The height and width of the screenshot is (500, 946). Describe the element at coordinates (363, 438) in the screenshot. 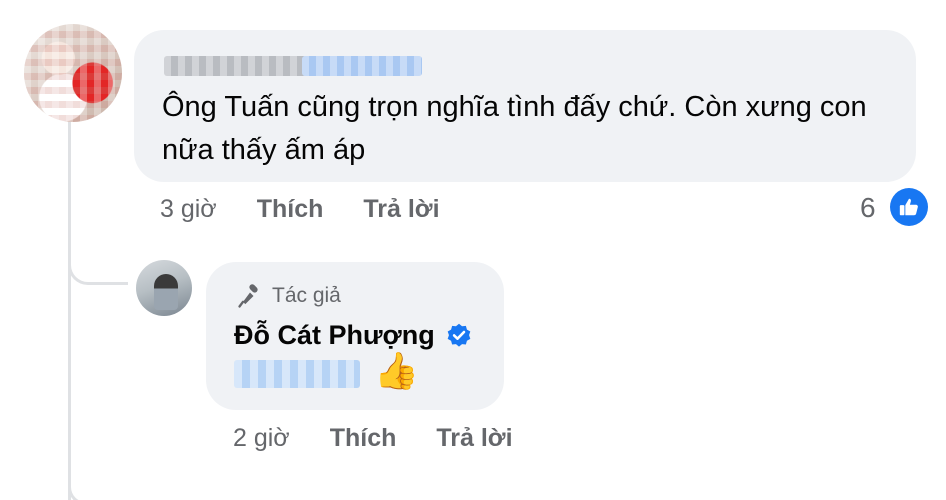

I see `reply-like-button: Thích` at that location.